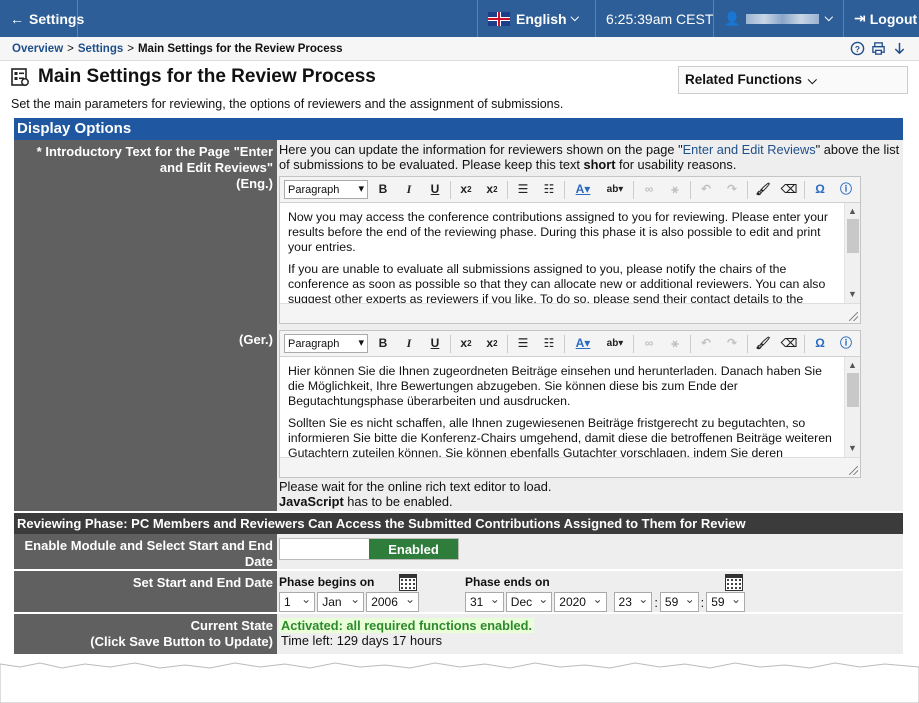 The height and width of the screenshot is (703, 919). What do you see at coordinates (899, 48) in the screenshot?
I see `arrow-down-icon` at bounding box center [899, 48].